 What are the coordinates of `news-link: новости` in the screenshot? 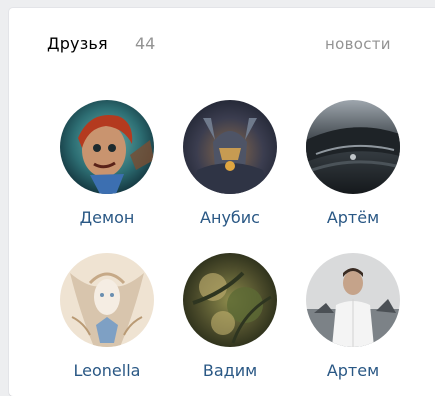 It's located at (358, 44).